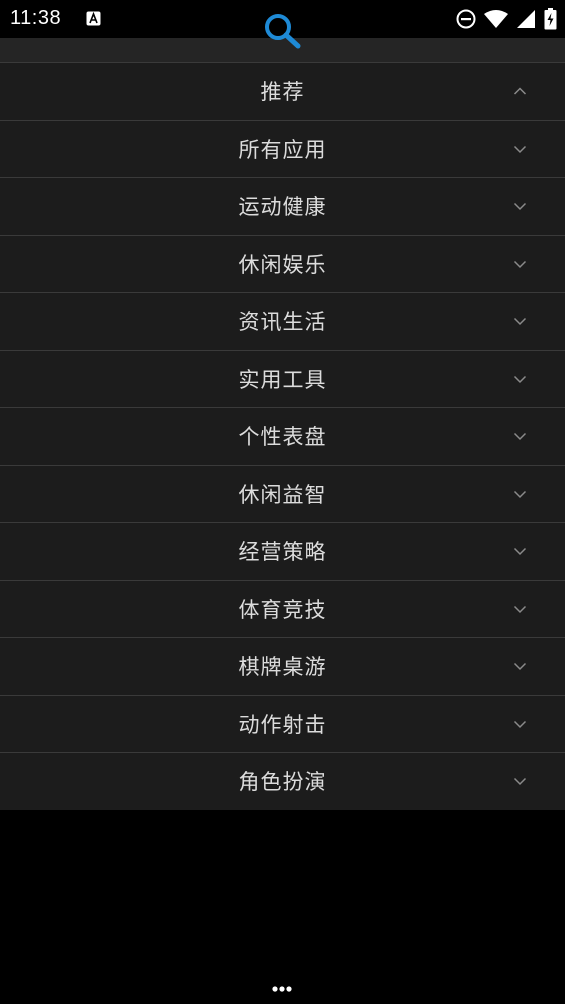 Image resolution: width=565 pixels, height=1004 pixels. Describe the element at coordinates (282, 989) in the screenshot. I see `more-dots-icon` at that location.